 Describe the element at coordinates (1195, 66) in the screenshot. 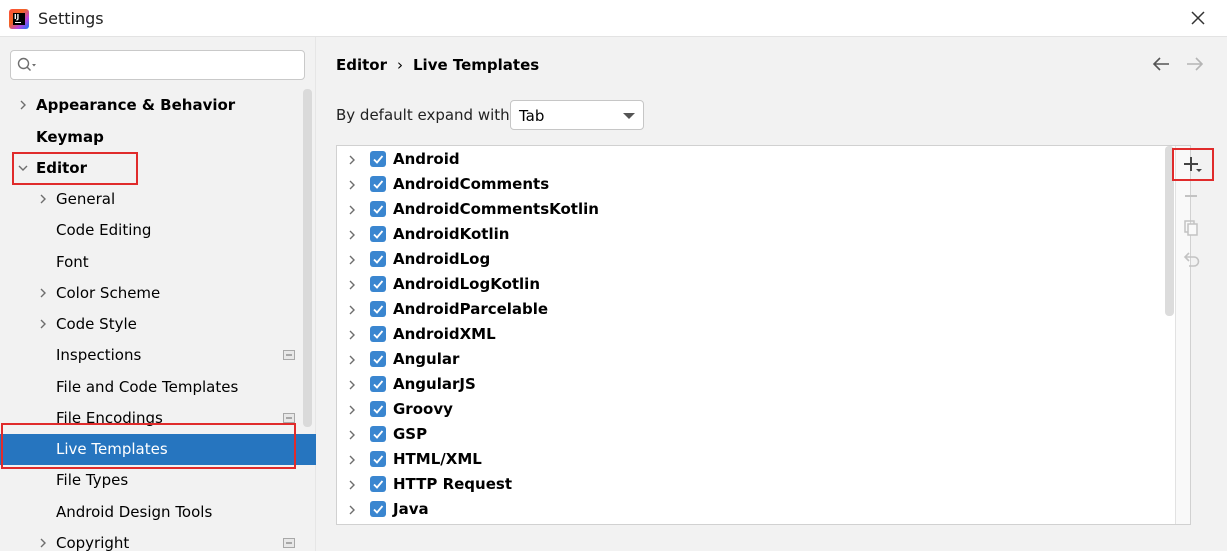

I see `forward-button` at that location.